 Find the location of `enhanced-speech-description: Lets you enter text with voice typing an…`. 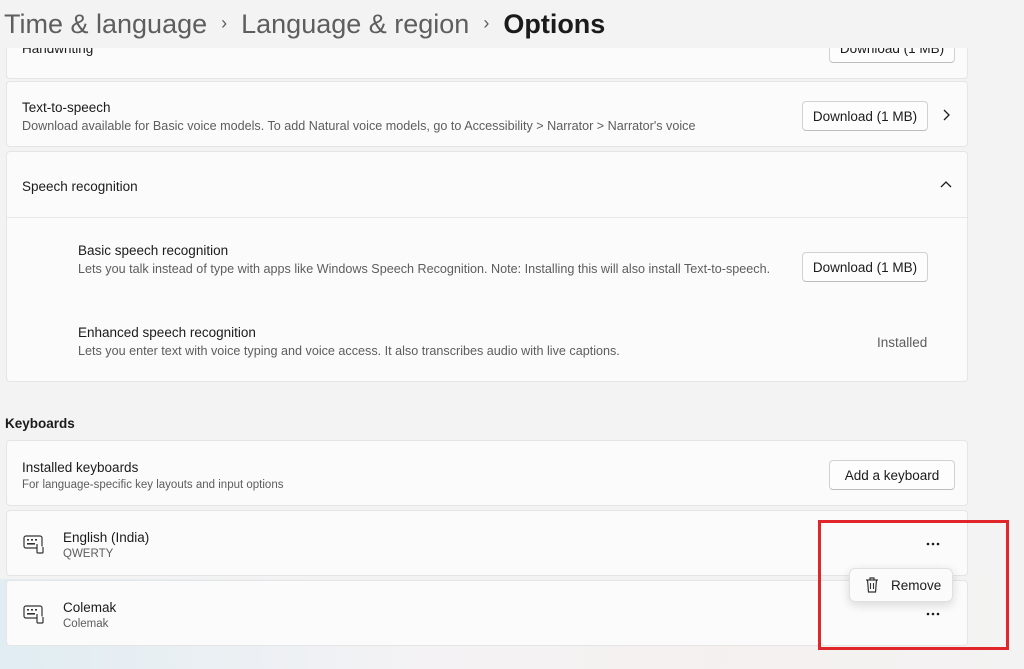

enhanced-speech-description: Lets you enter text with voice typing an… is located at coordinates (349, 351).